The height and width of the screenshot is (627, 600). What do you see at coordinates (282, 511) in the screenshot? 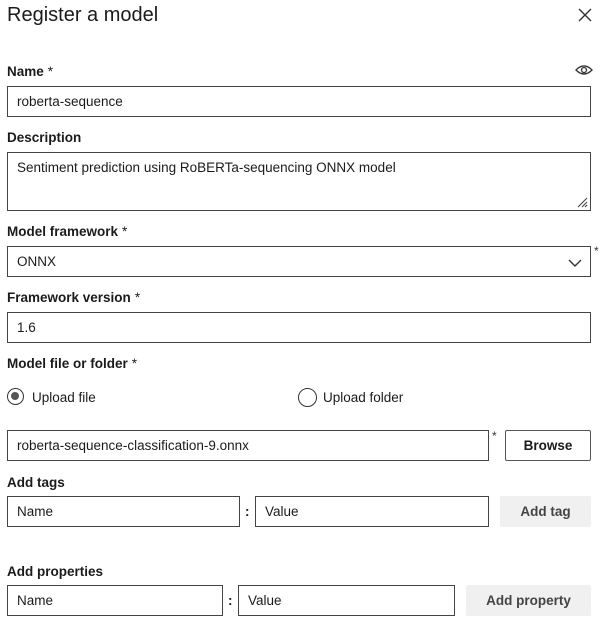
I see `tag-value-placeholder: Value` at bounding box center [282, 511].